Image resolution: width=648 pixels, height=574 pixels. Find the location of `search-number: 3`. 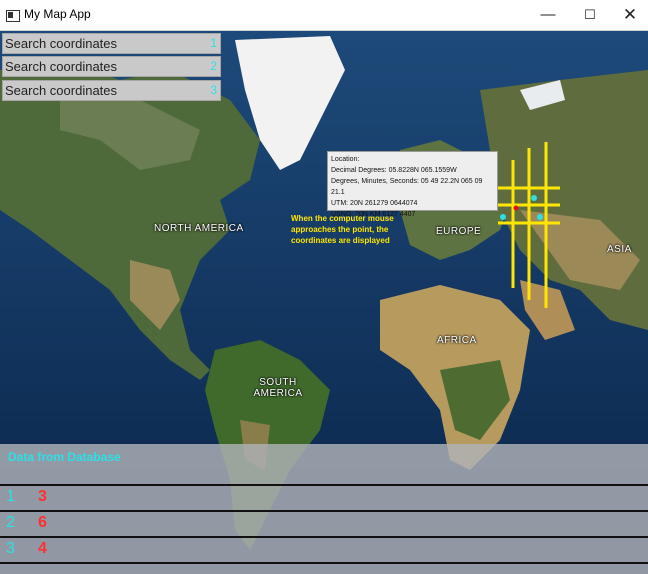

search-number: 3 is located at coordinates (213, 90).